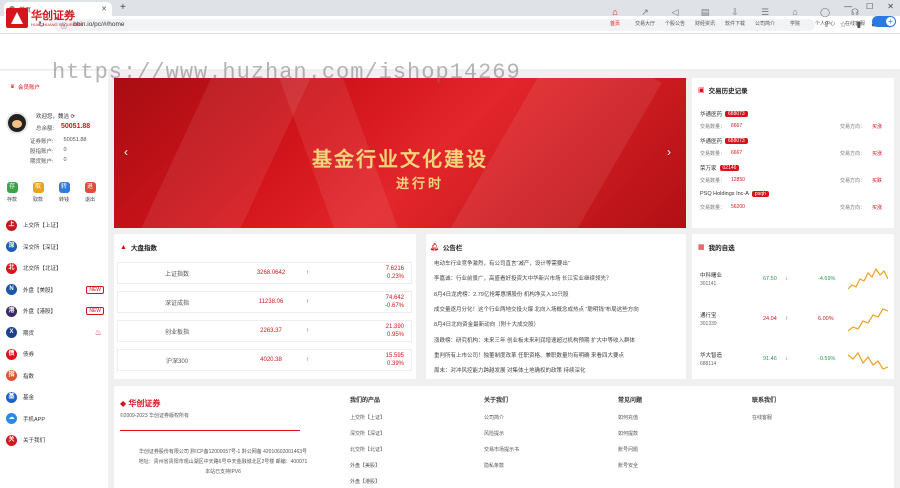  What do you see at coordinates (711, 275) in the screenshot?
I see `watch-stock-name: 中科曙业` at bounding box center [711, 275].